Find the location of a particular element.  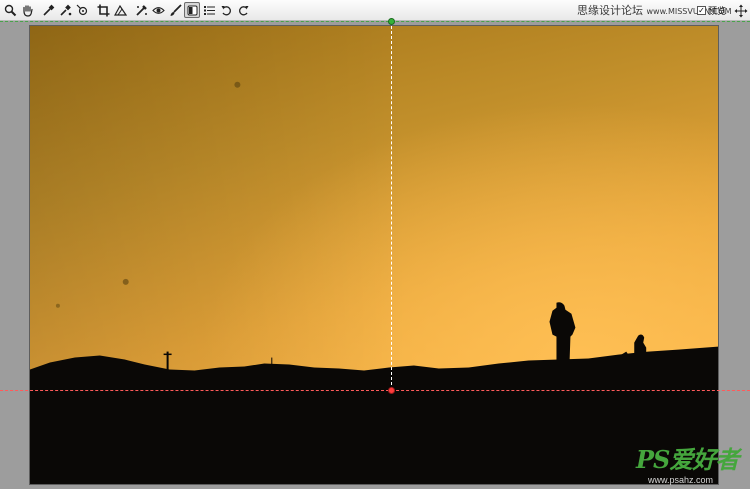

red-eye-icon is located at coordinates (158, 10).